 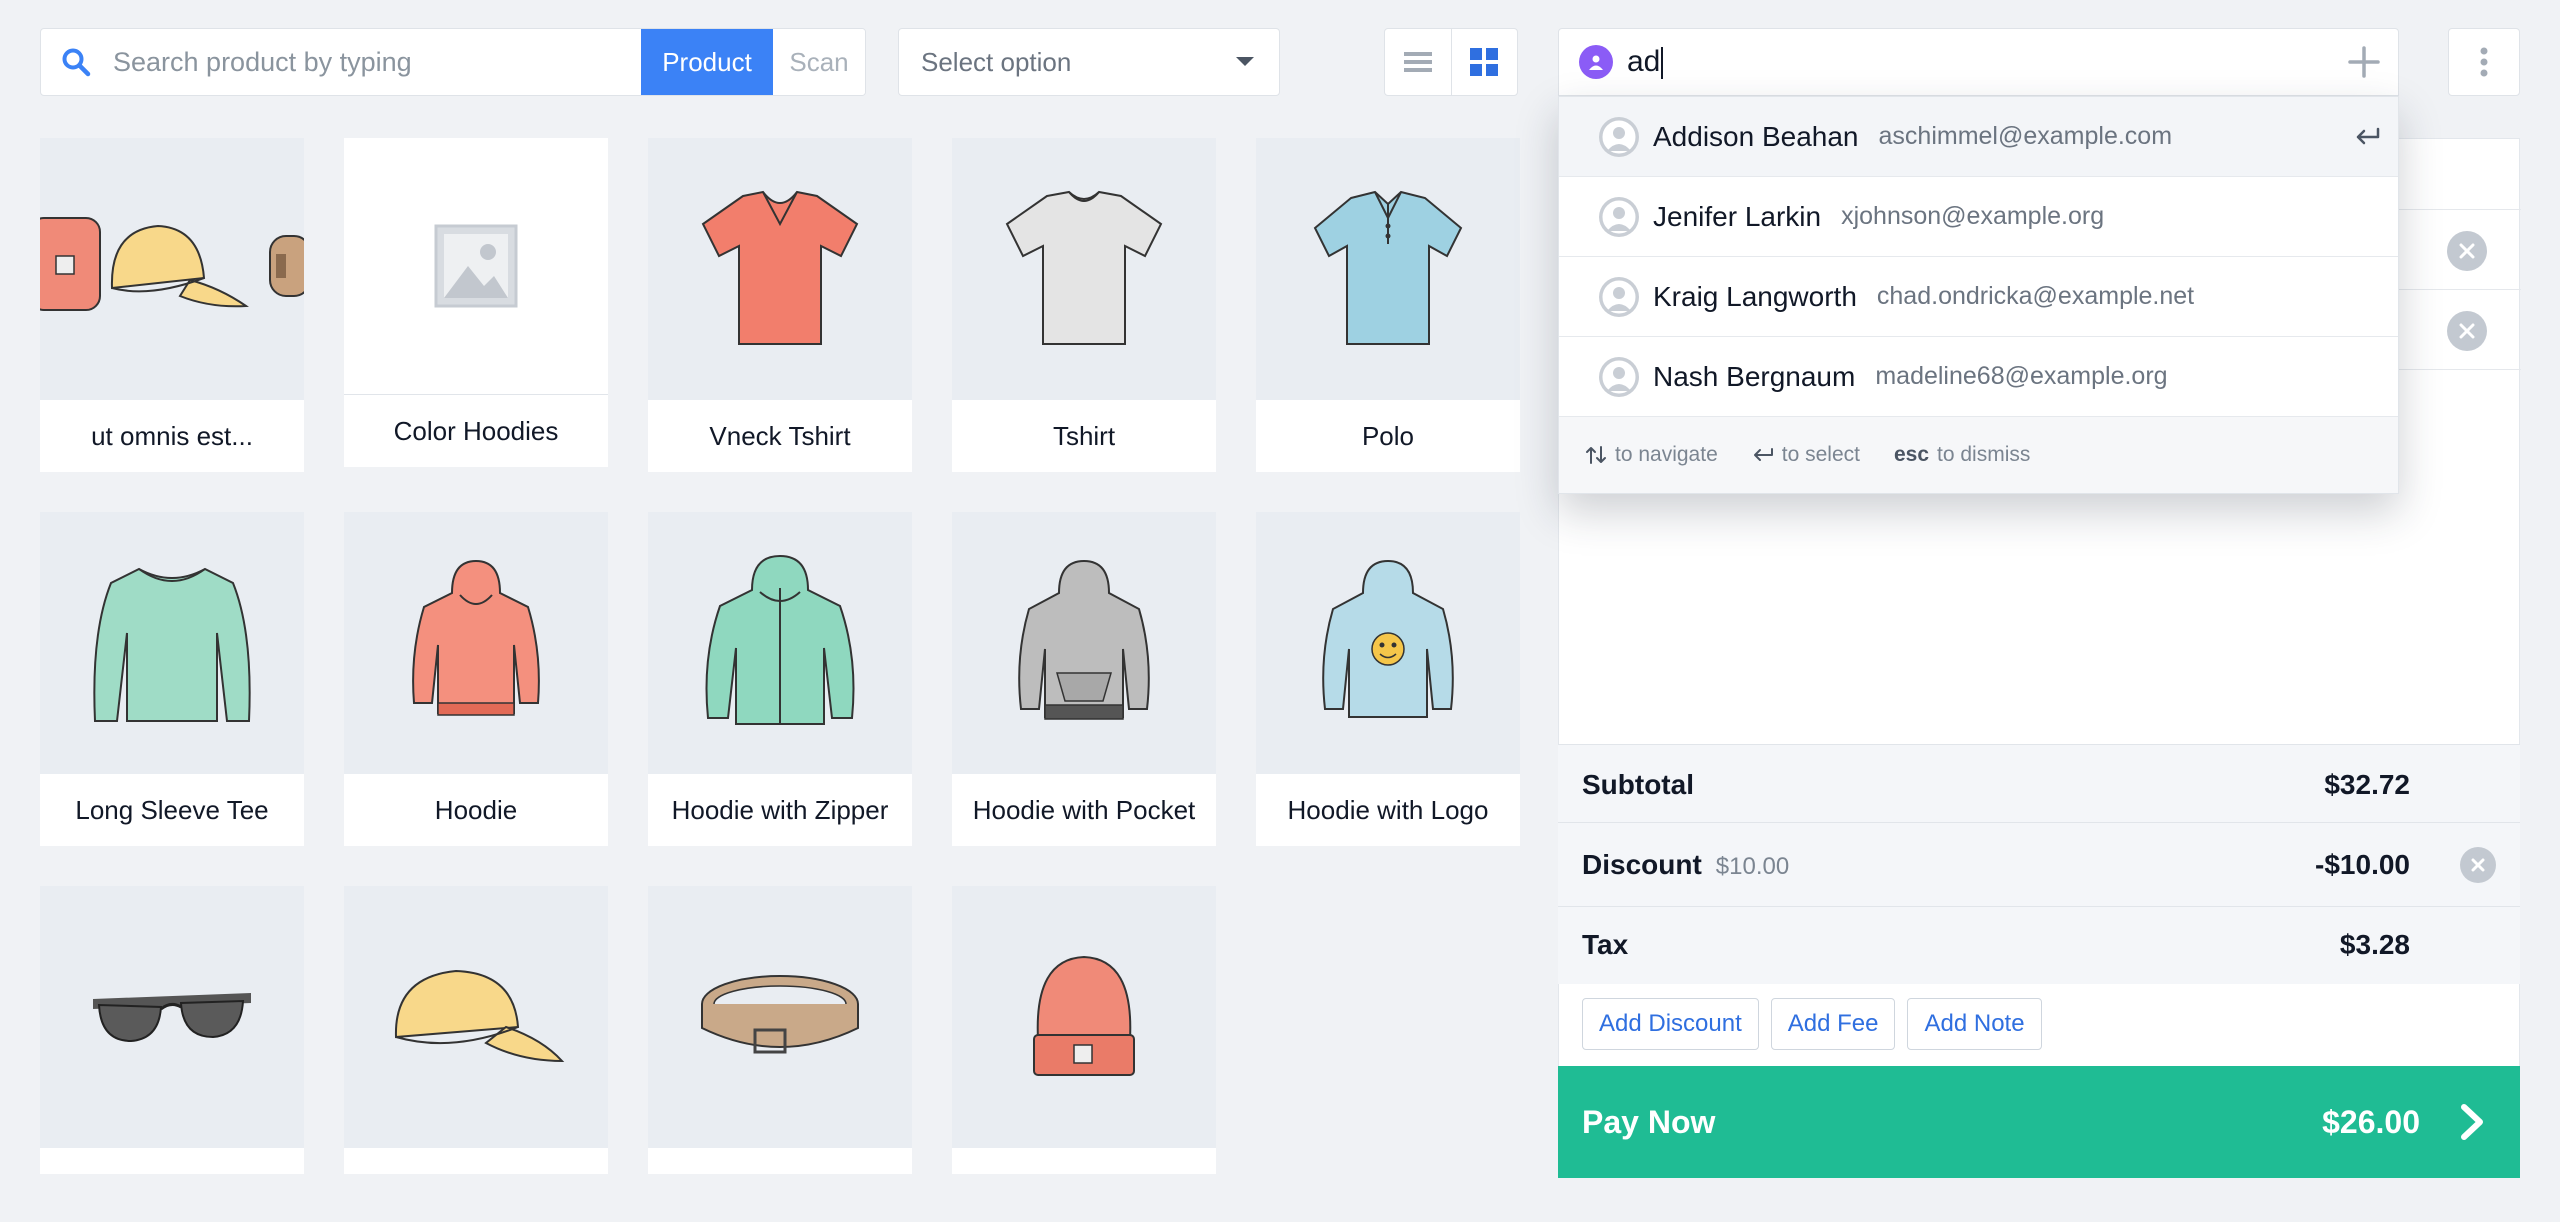 What do you see at coordinates (1638, 784) in the screenshot?
I see `subtotal-label: Subtotal` at bounding box center [1638, 784].